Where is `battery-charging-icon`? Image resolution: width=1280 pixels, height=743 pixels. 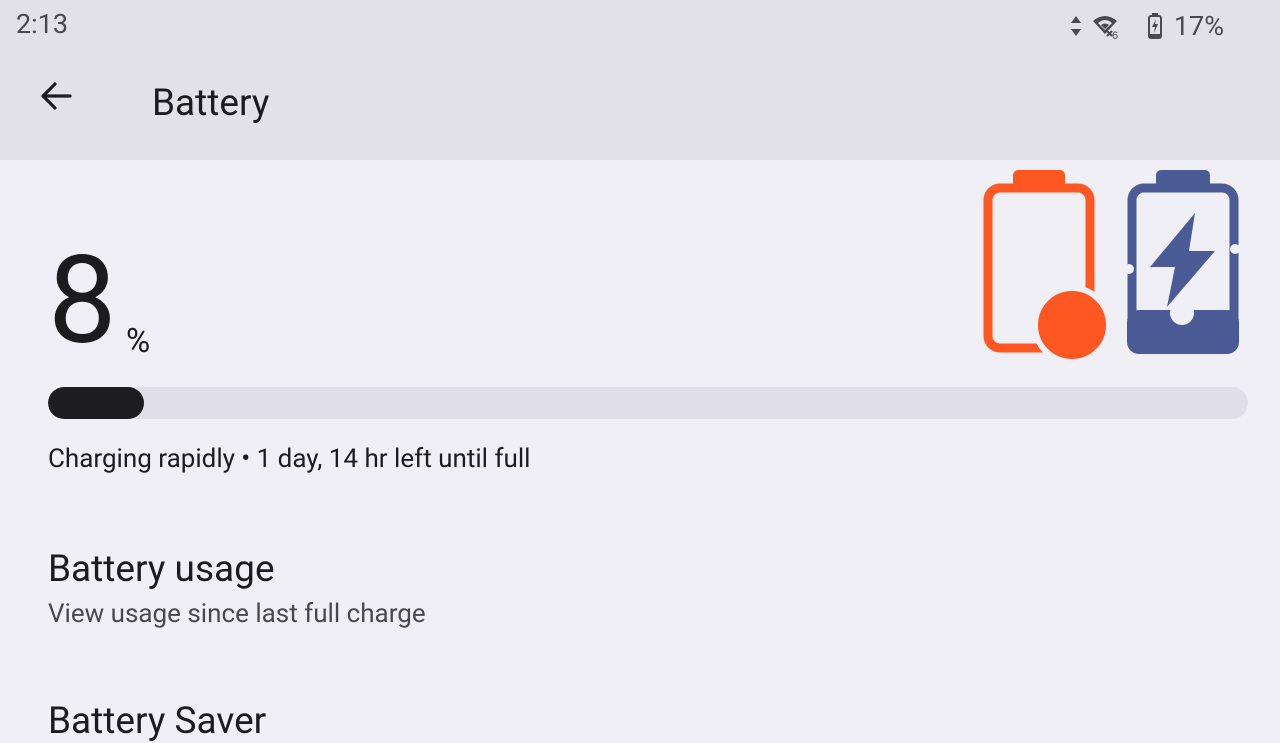
battery-charging-icon is located at coordinates (1154, 26).